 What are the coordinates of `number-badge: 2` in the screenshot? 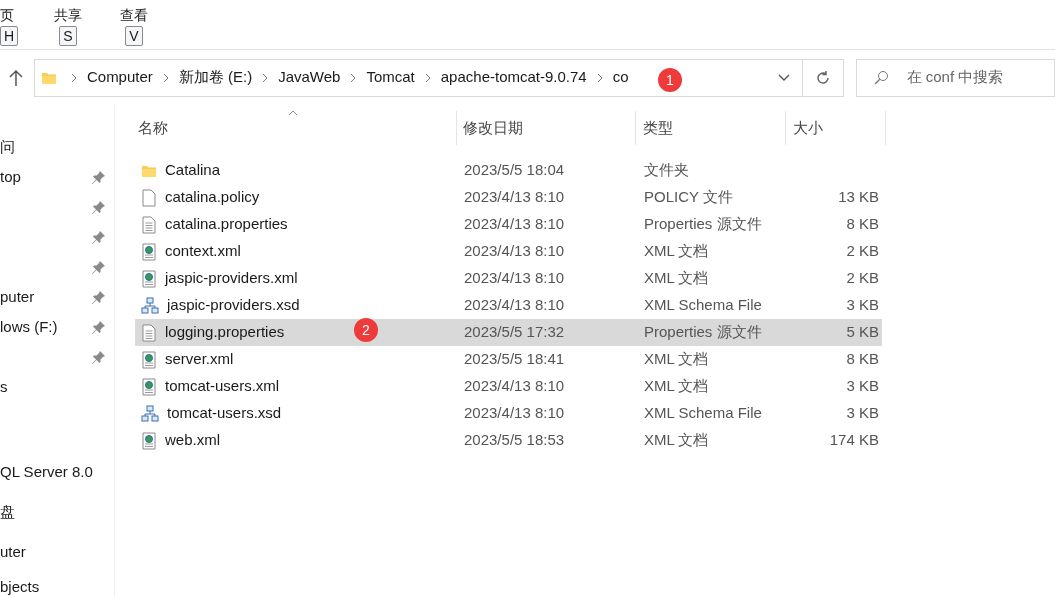 It's located at (366, 330).